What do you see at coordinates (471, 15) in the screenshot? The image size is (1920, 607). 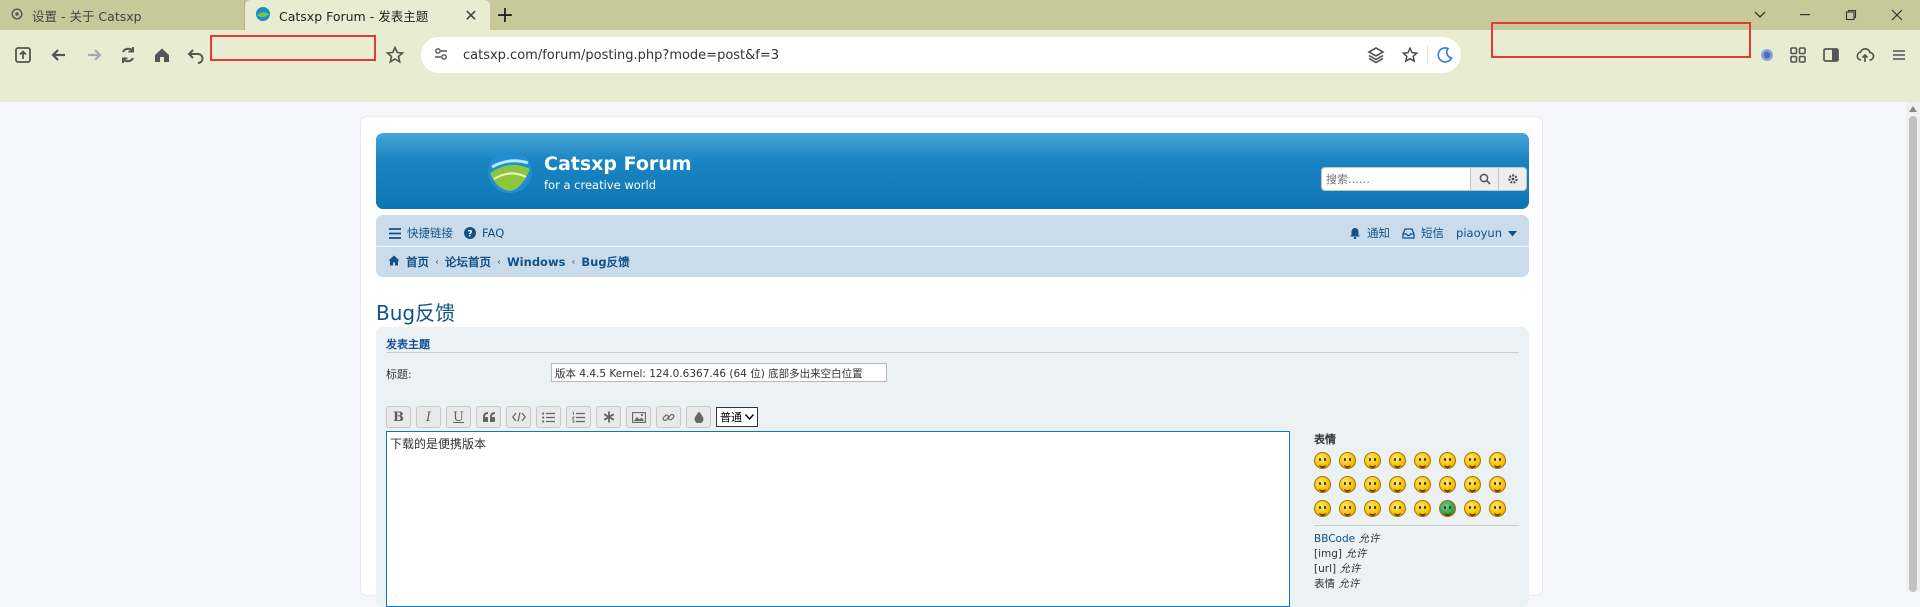 I see `close-tab-icon: ✕` at bounding box center [471, 15].